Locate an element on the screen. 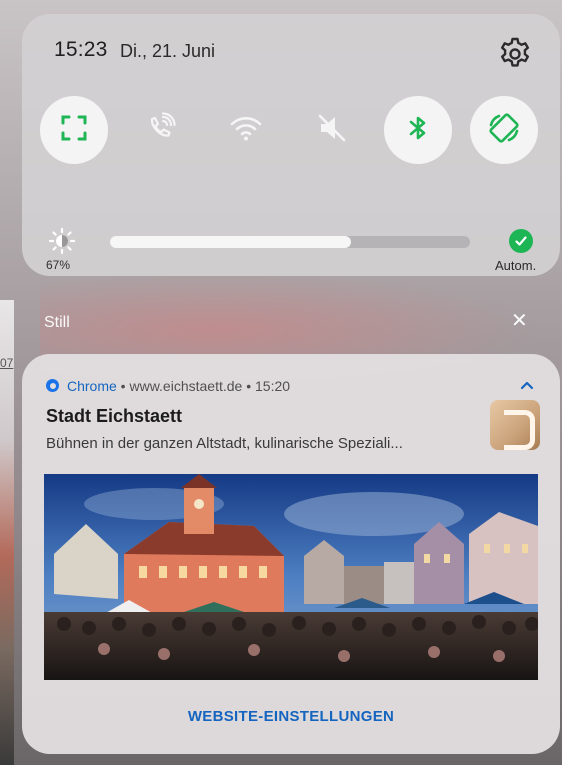  close-icon: ✕ is located at coordinates (519, 321).